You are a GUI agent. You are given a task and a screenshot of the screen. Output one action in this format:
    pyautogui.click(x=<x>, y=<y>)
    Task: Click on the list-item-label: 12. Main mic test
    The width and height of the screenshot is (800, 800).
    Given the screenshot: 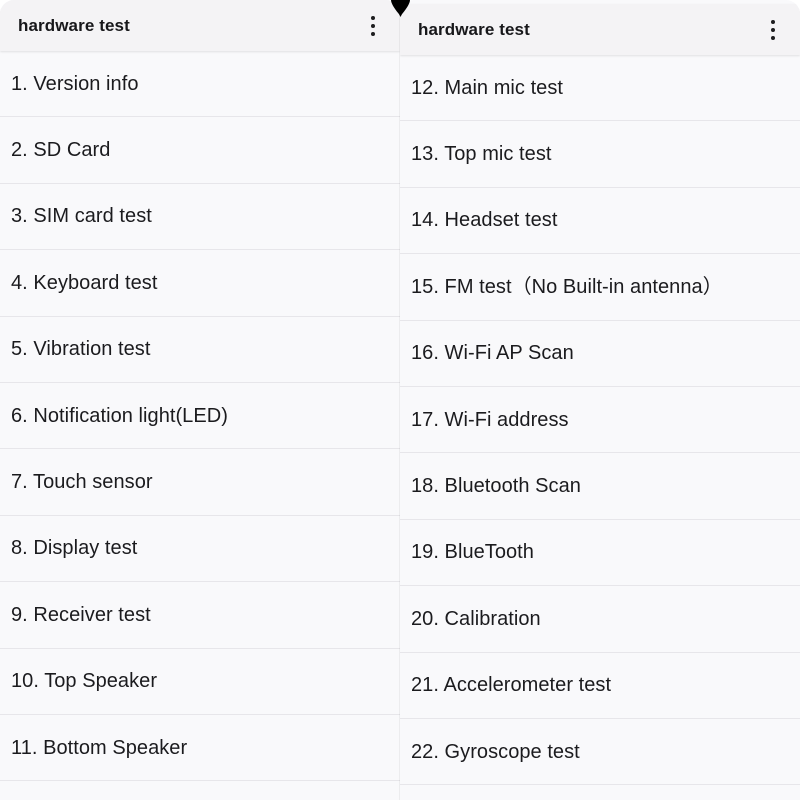 What is the action you would take?
    pyautogui.click(x=487, y=87)
    